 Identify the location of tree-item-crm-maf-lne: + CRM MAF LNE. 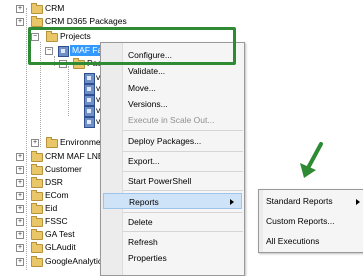
(52, 156).